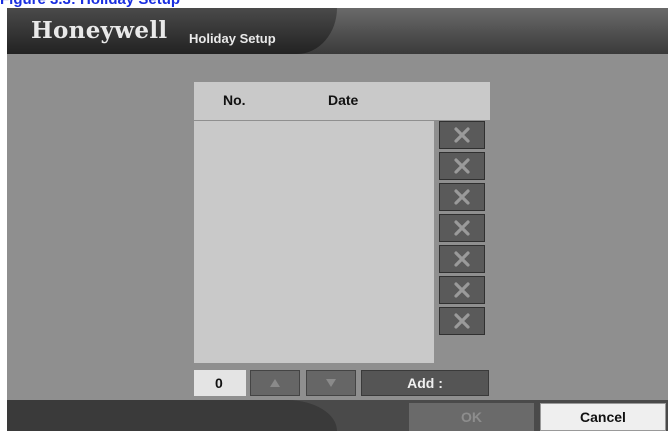  What do you see at coordinates (337, 31) in the screenshot?
I see `title-bar: Honeywell Holiday Setup` at bounding box center [337, 31].